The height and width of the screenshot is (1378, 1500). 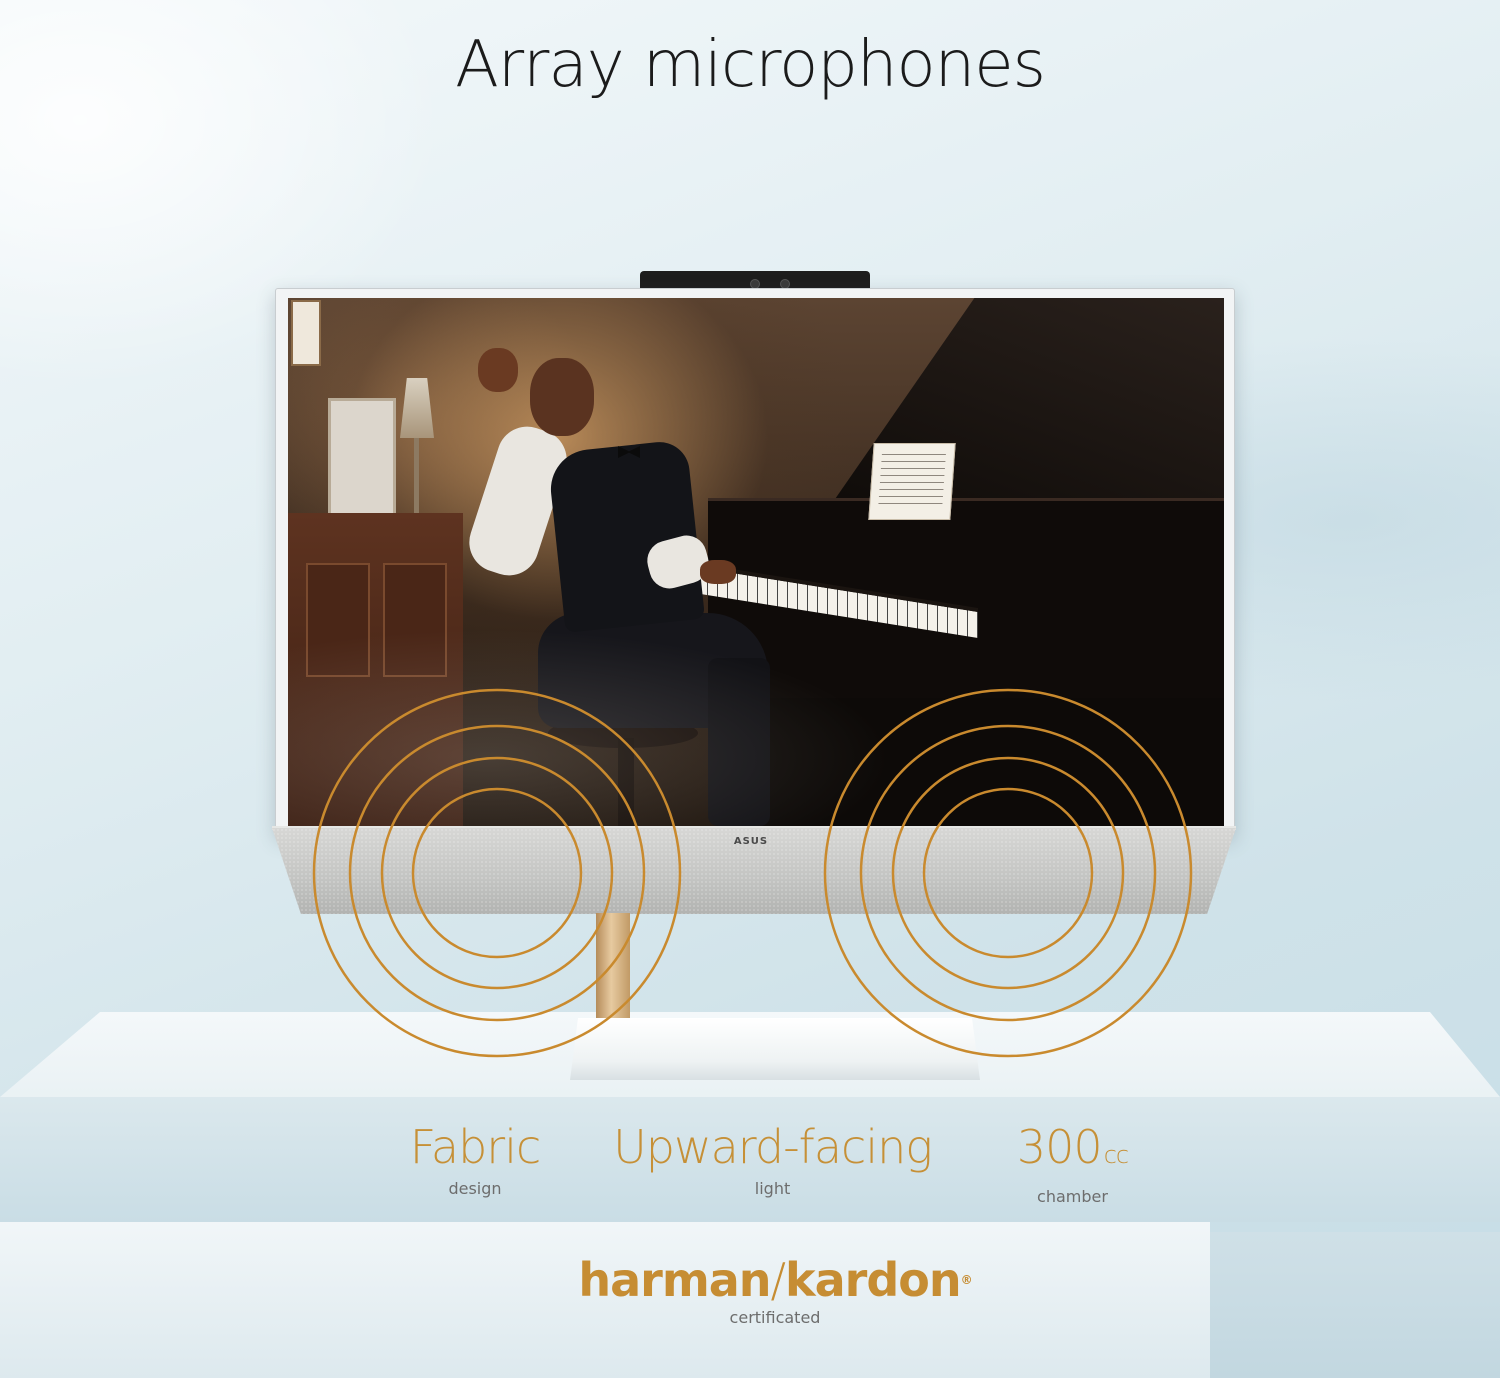 What do you see at coordinates (1116, 1155) in the screenshot?
I see `feature-unit: cc` at bounding box center [1116, 1155].